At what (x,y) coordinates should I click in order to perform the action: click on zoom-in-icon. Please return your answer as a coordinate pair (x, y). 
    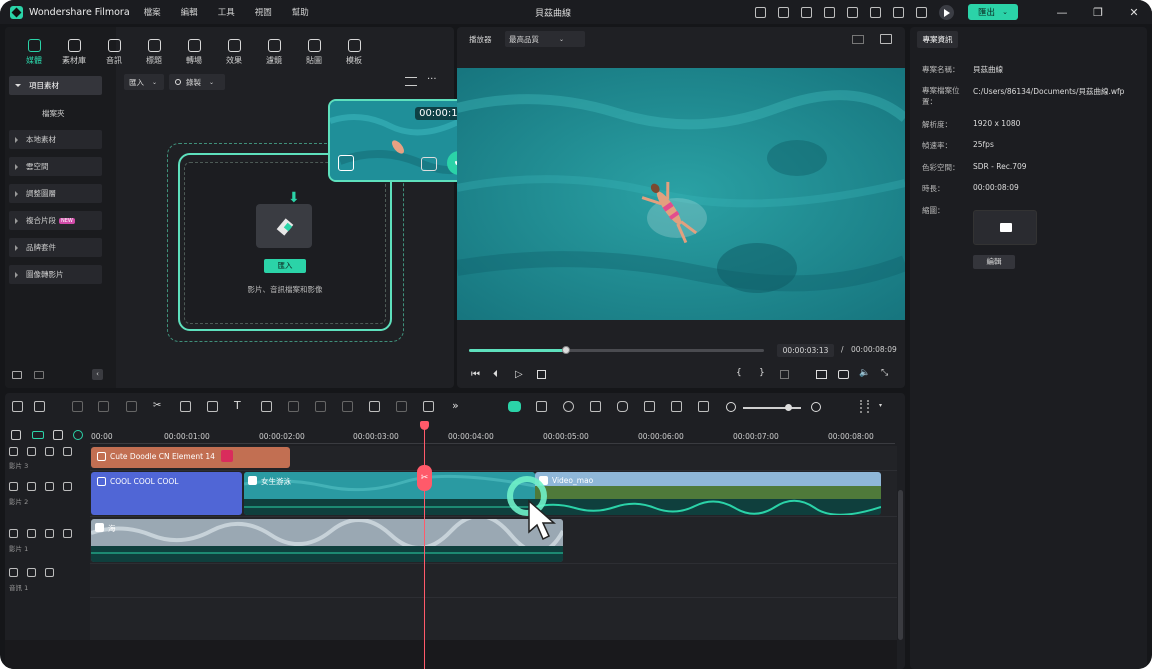
    Looking at the image, I should click on (816, 407).